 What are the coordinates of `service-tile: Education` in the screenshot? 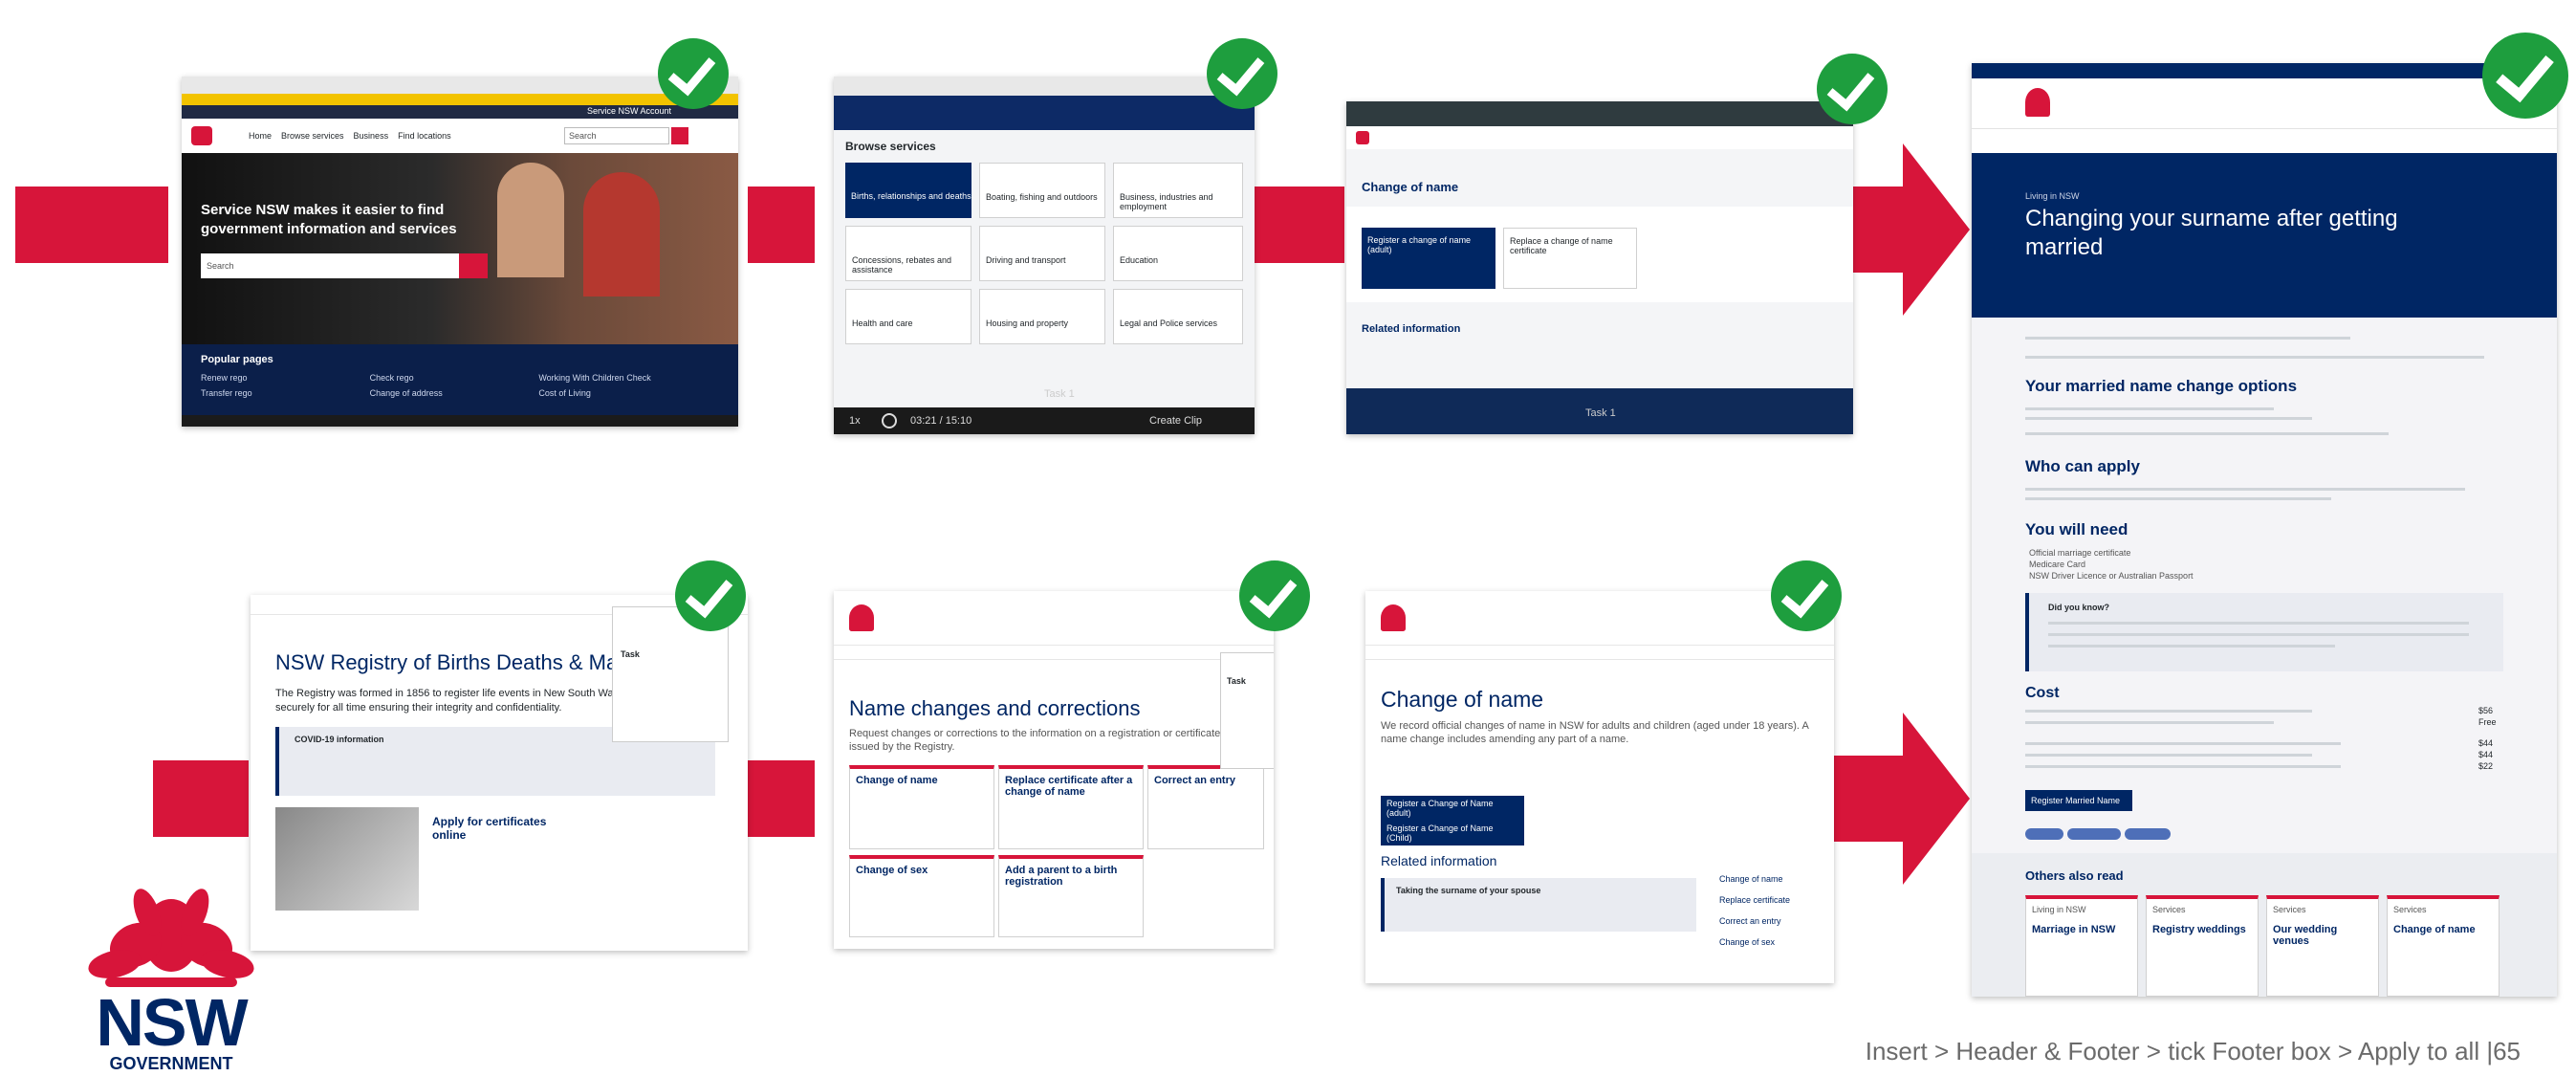 It's located at (1178, 253).